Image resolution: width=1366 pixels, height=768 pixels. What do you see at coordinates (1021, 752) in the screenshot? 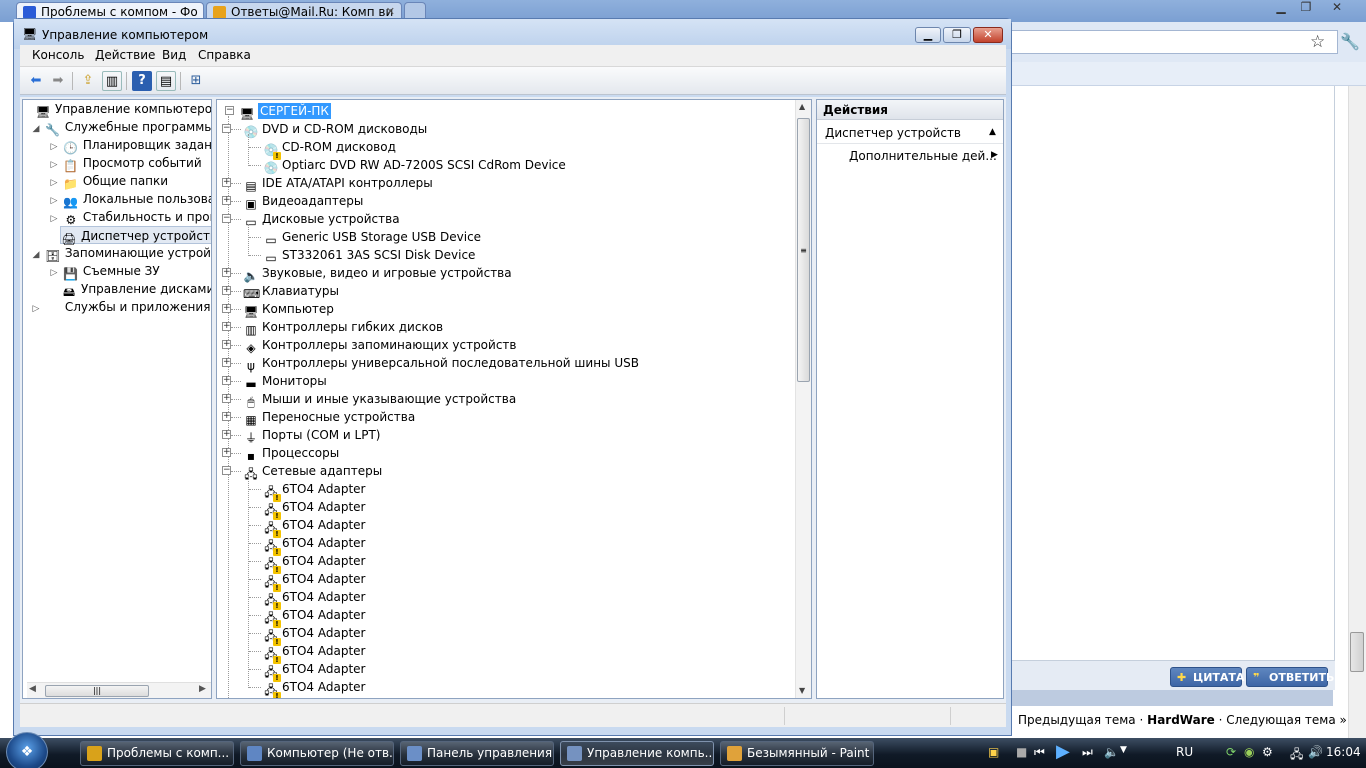
I see `stop-icon: ■` at bounding box center [1021, 752].